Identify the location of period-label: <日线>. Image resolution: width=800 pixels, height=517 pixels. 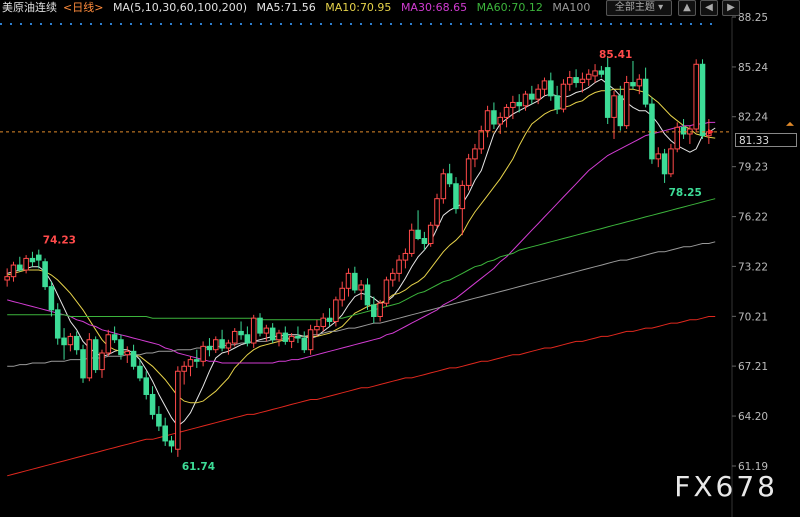
(83, 7).